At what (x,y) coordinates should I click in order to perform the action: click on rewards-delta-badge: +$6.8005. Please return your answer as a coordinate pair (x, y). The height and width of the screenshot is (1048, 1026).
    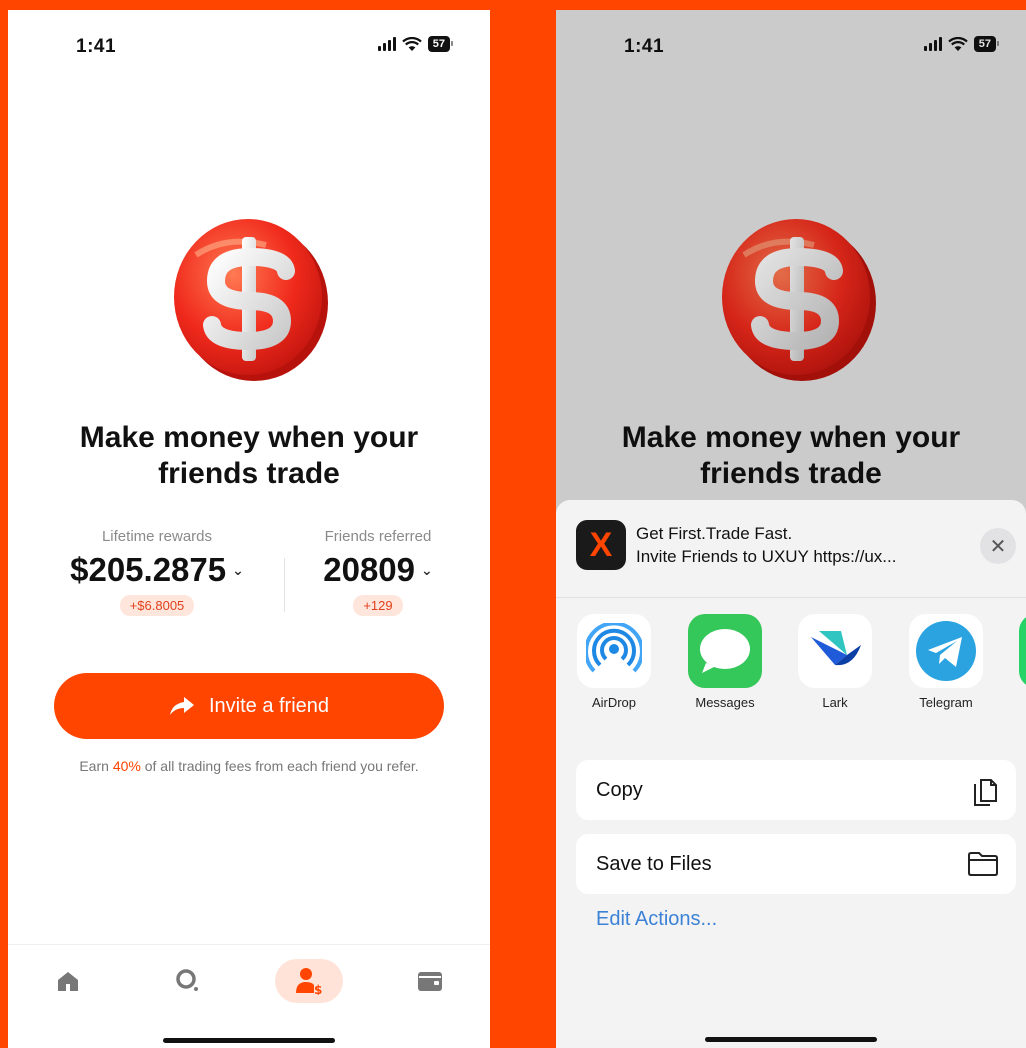
    Looking at the image, I should click on (157, 605).